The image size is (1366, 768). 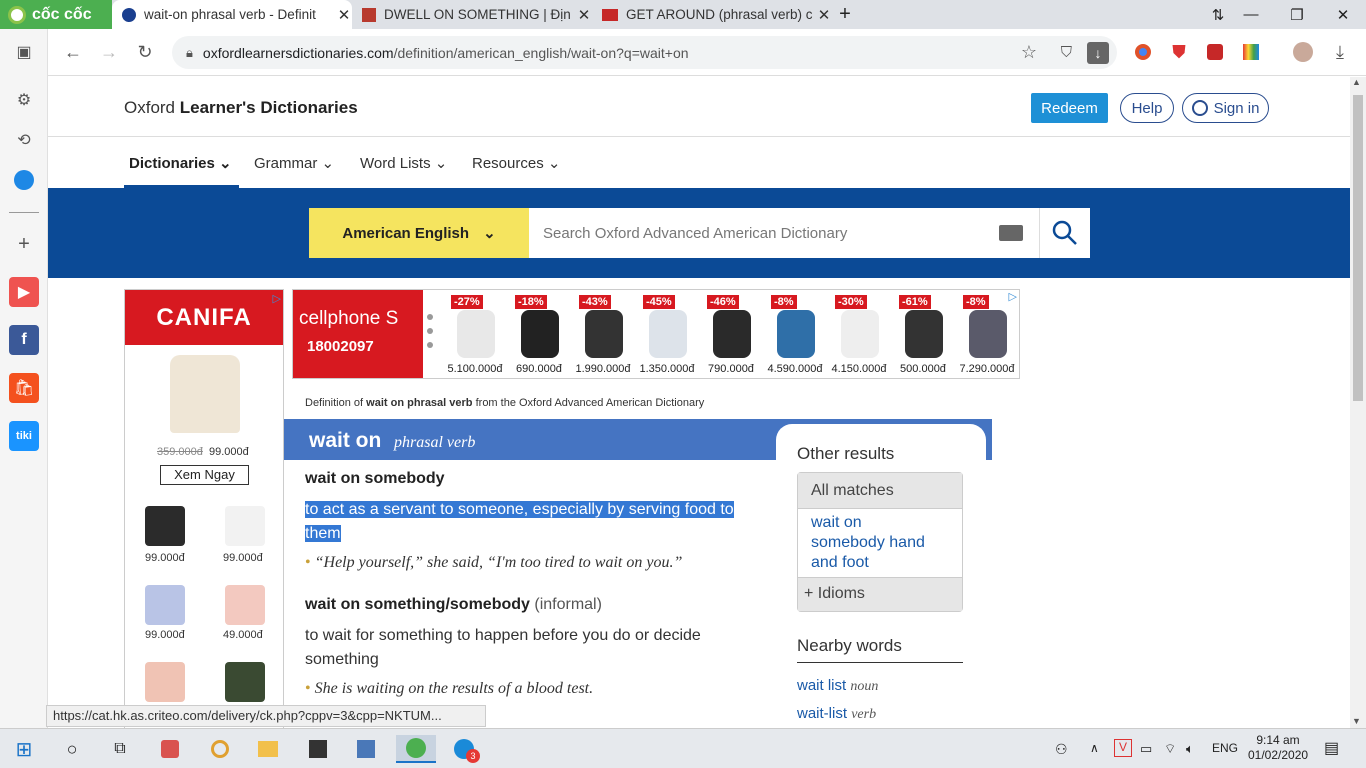 I want to click on banner-product: -46% 790.000đ, so click(x=731, y=334).